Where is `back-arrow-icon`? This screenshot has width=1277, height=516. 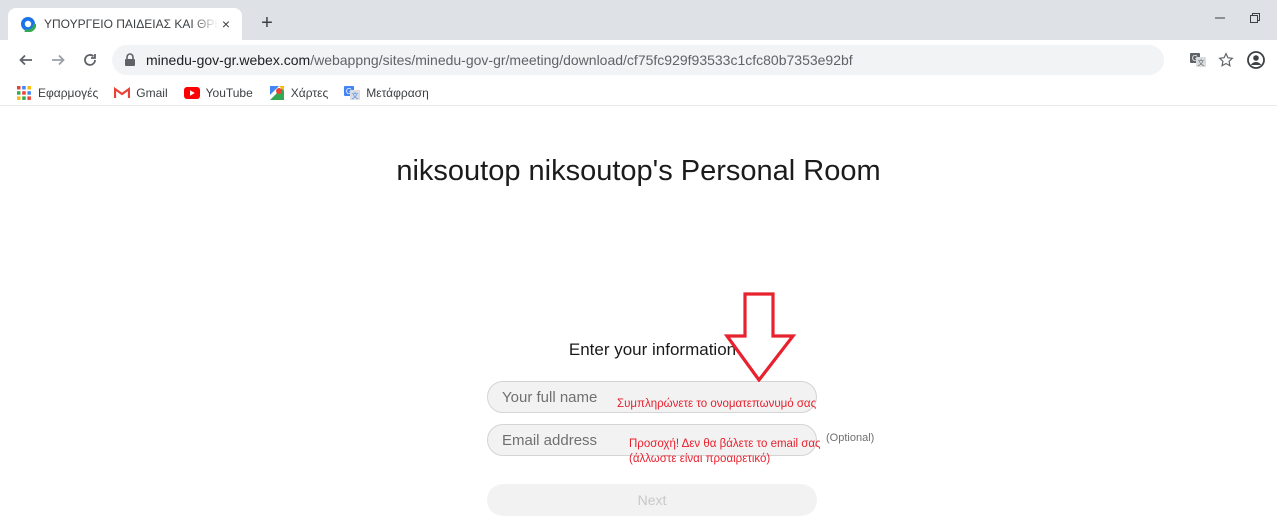 back-arrow-icon is located at coordinates (26, 60).